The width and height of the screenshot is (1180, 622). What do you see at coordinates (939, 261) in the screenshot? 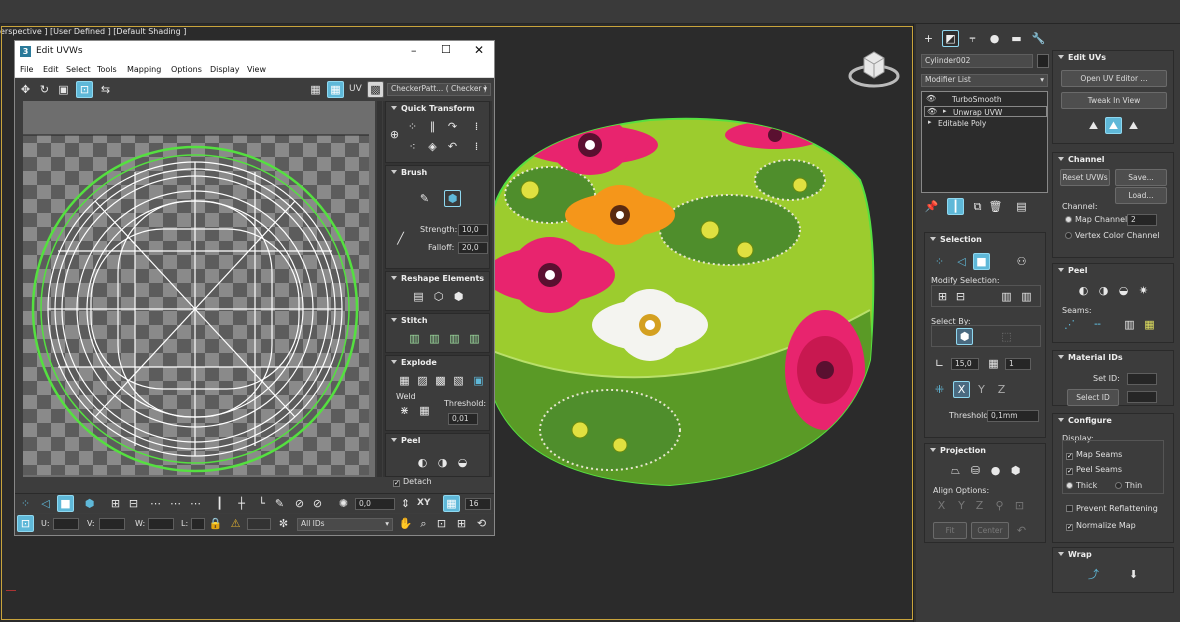
I see `vertex-select-icon: ⁘` at bounding box center [939, 261].